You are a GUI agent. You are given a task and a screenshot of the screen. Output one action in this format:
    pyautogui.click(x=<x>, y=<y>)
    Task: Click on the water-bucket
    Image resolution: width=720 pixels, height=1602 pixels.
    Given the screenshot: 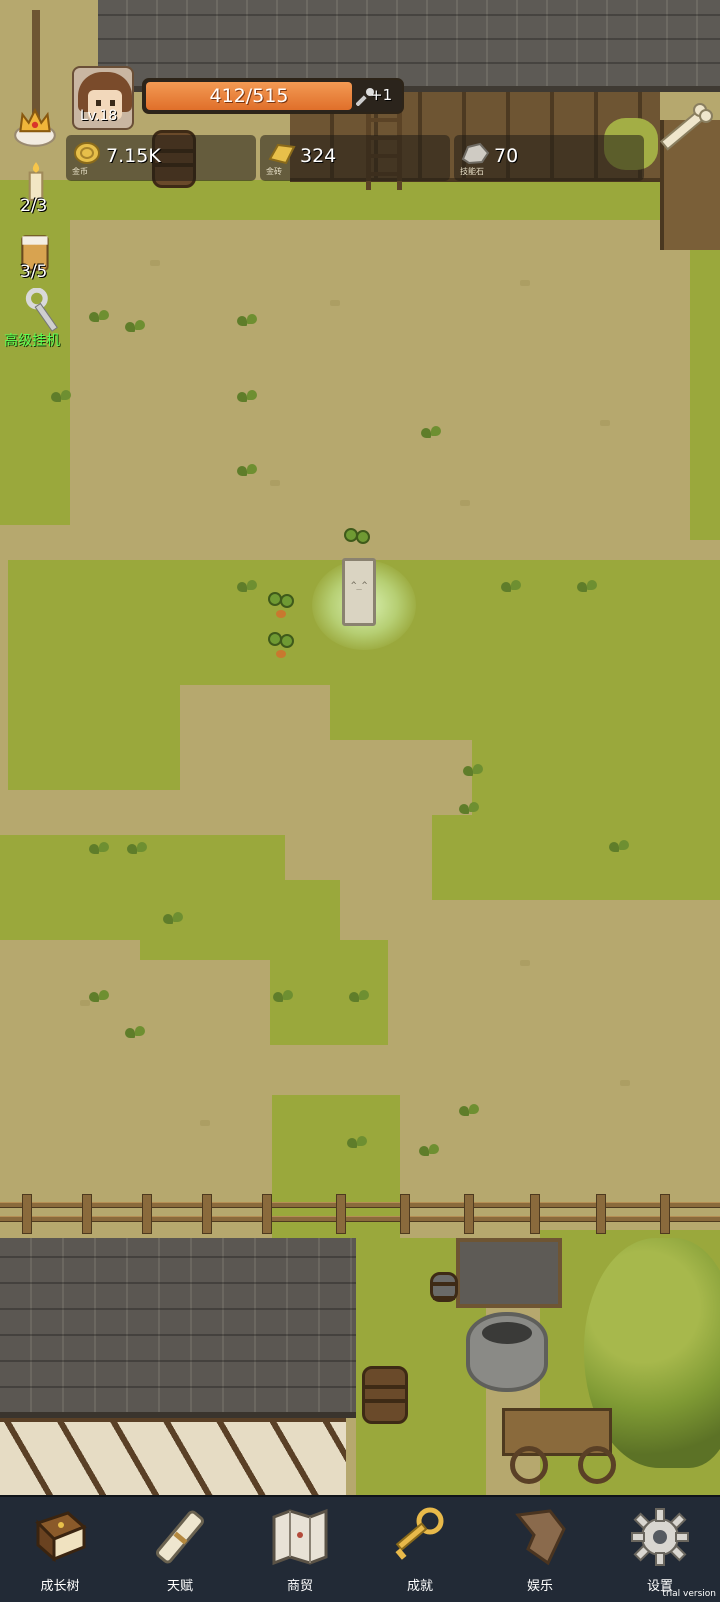 What is the action you would take?
    pyautogui.click(x=444, y=1287)
    